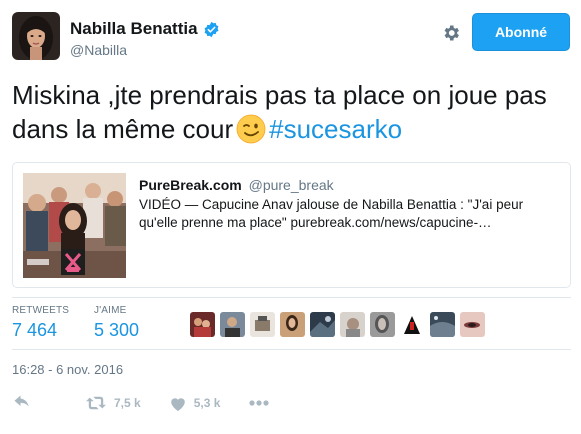 Image resolution: width=581 pixels, height=434 pixels. I want to click on likes-stat: J'AIME 5 300, so click(116, 323).